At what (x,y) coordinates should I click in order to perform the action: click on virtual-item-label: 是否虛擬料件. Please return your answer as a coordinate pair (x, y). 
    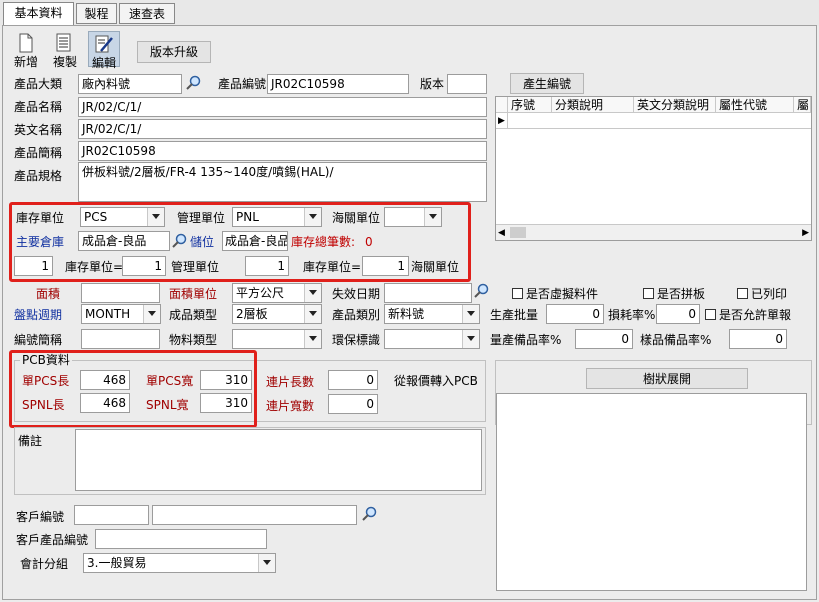
    Looking at the image, I should click on (562, 294).